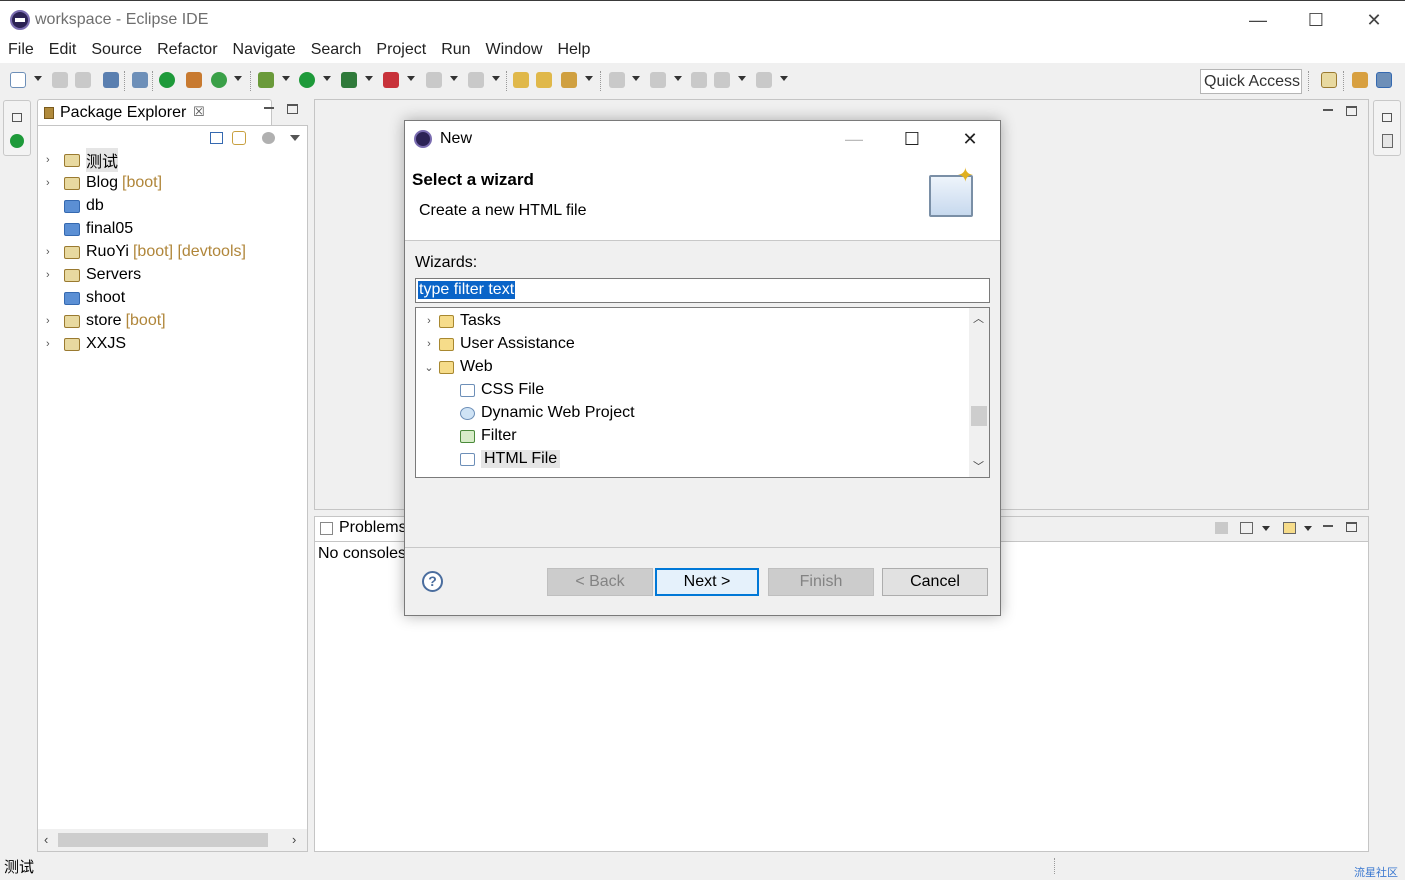 The width and height of the screenshot is (1405, 880). What do you see at coordinates (140, 80) in the screenshot?
I see `skip-breakpoints-icon` at bounding box center [140, 80].